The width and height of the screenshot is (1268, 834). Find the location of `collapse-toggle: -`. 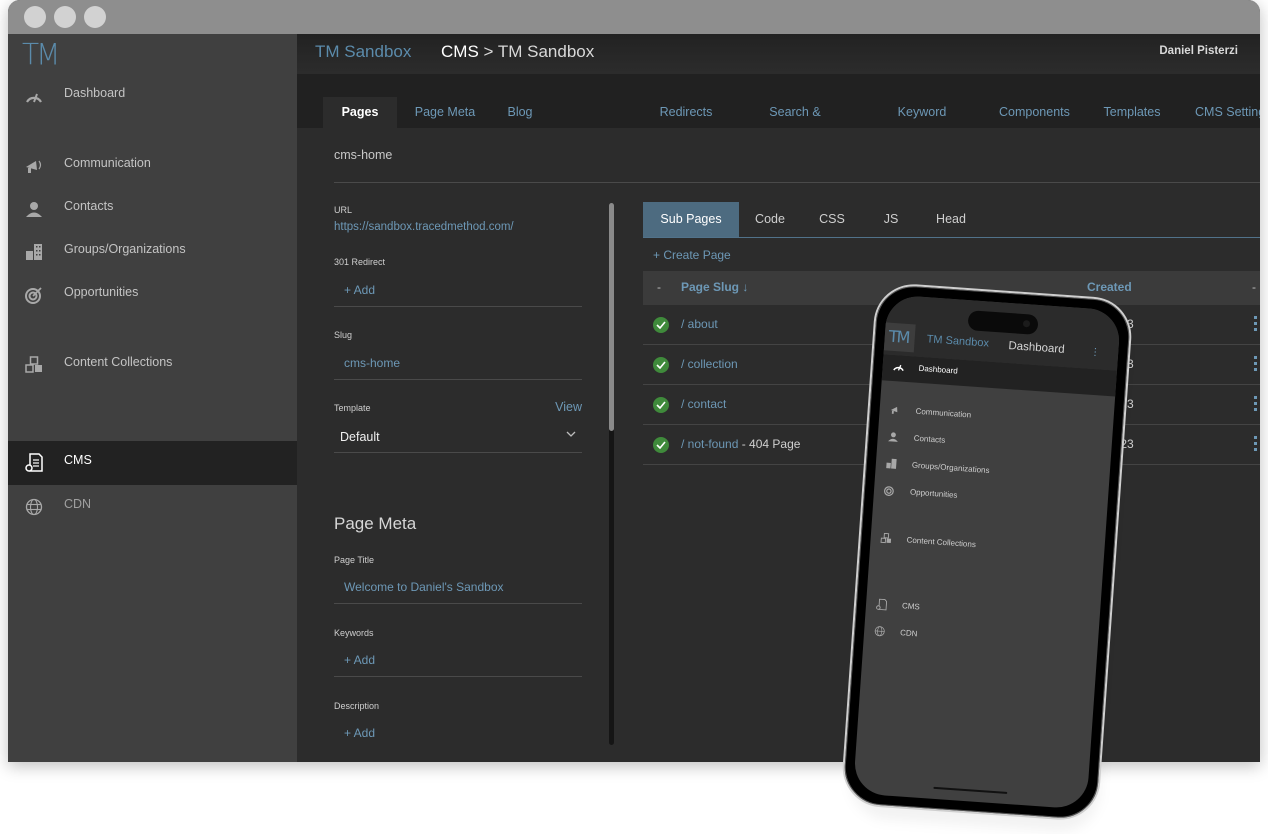

collapse-toggle: - is located at coordinates (659, 287).